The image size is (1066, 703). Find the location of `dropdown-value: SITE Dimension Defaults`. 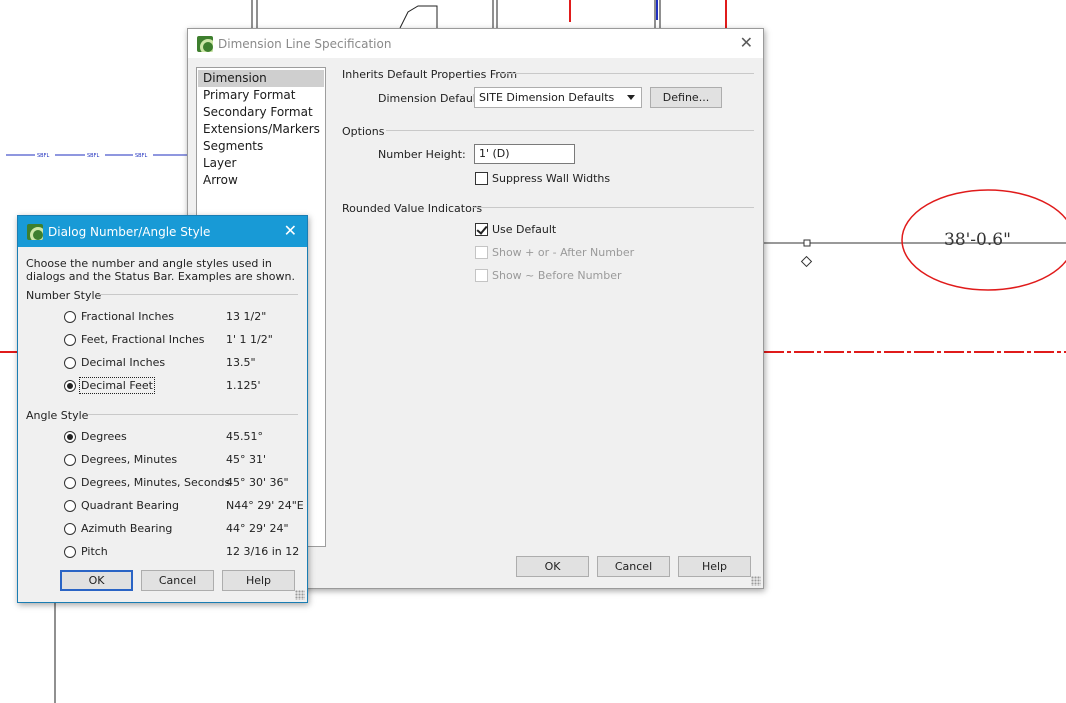

dropdown-value: SITE Dimension Defaults is located at coordinates (547, 97).